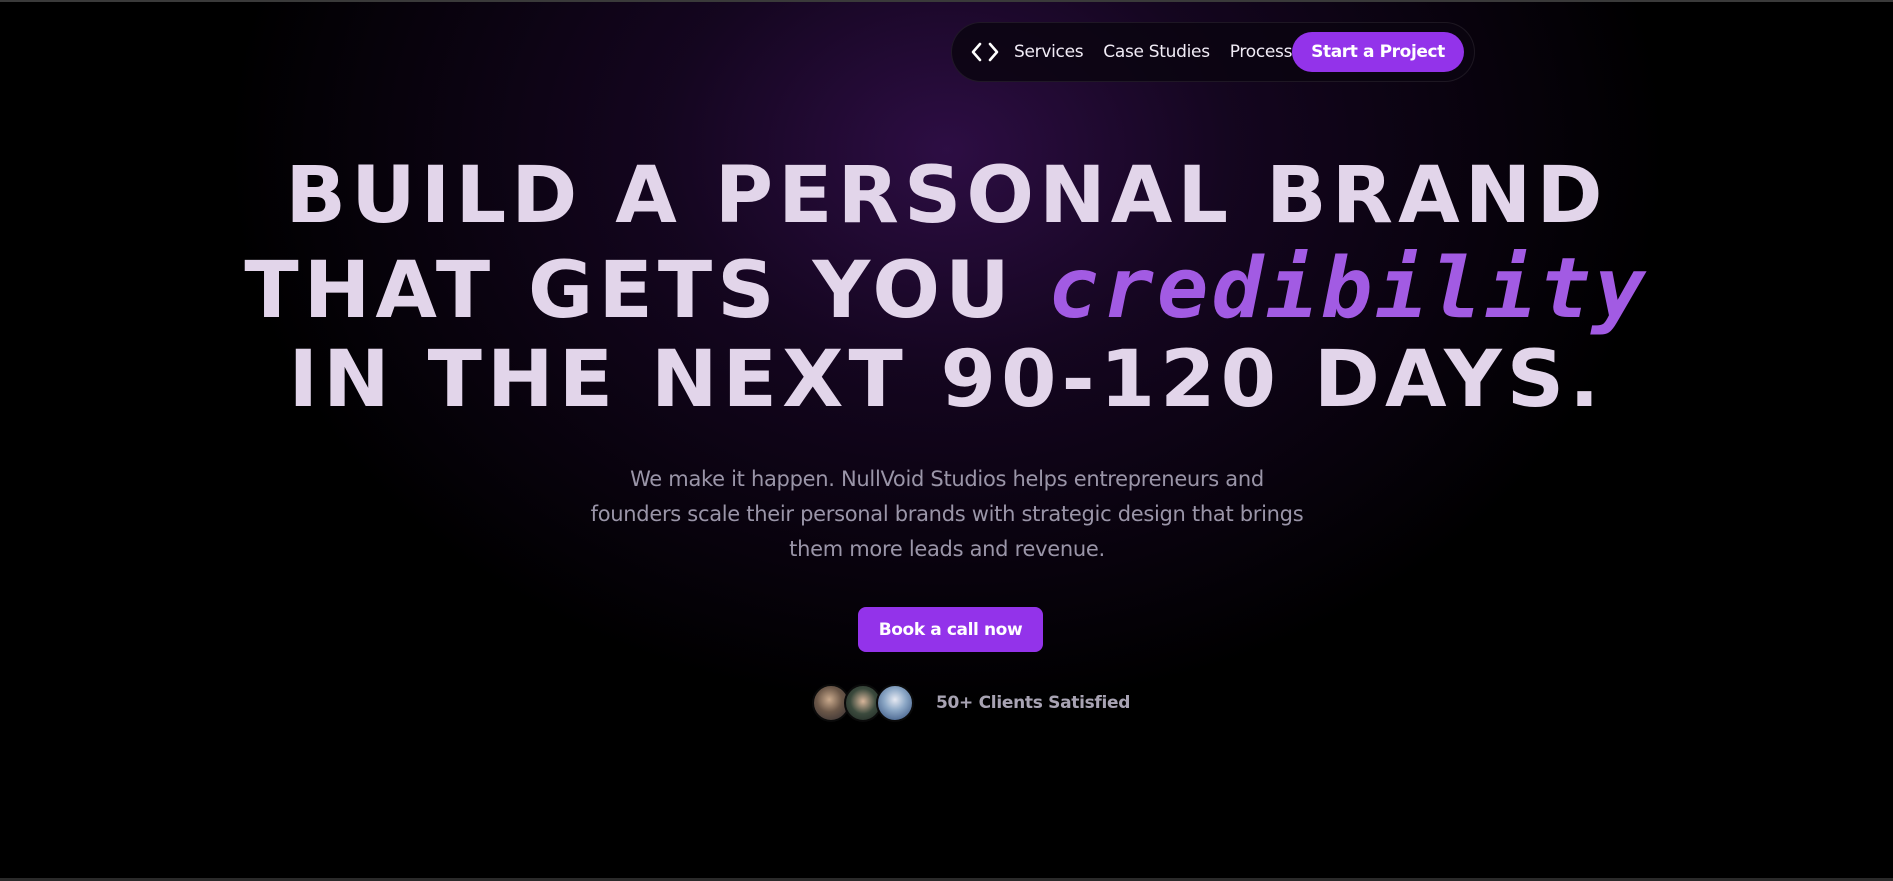 The image size is (1893, 881). What do you see at coordinates (1033, 703) in the screenshot?
I see `clients-count-label: 50+ Clients Satisfied` at bounding box center [1033, 703].